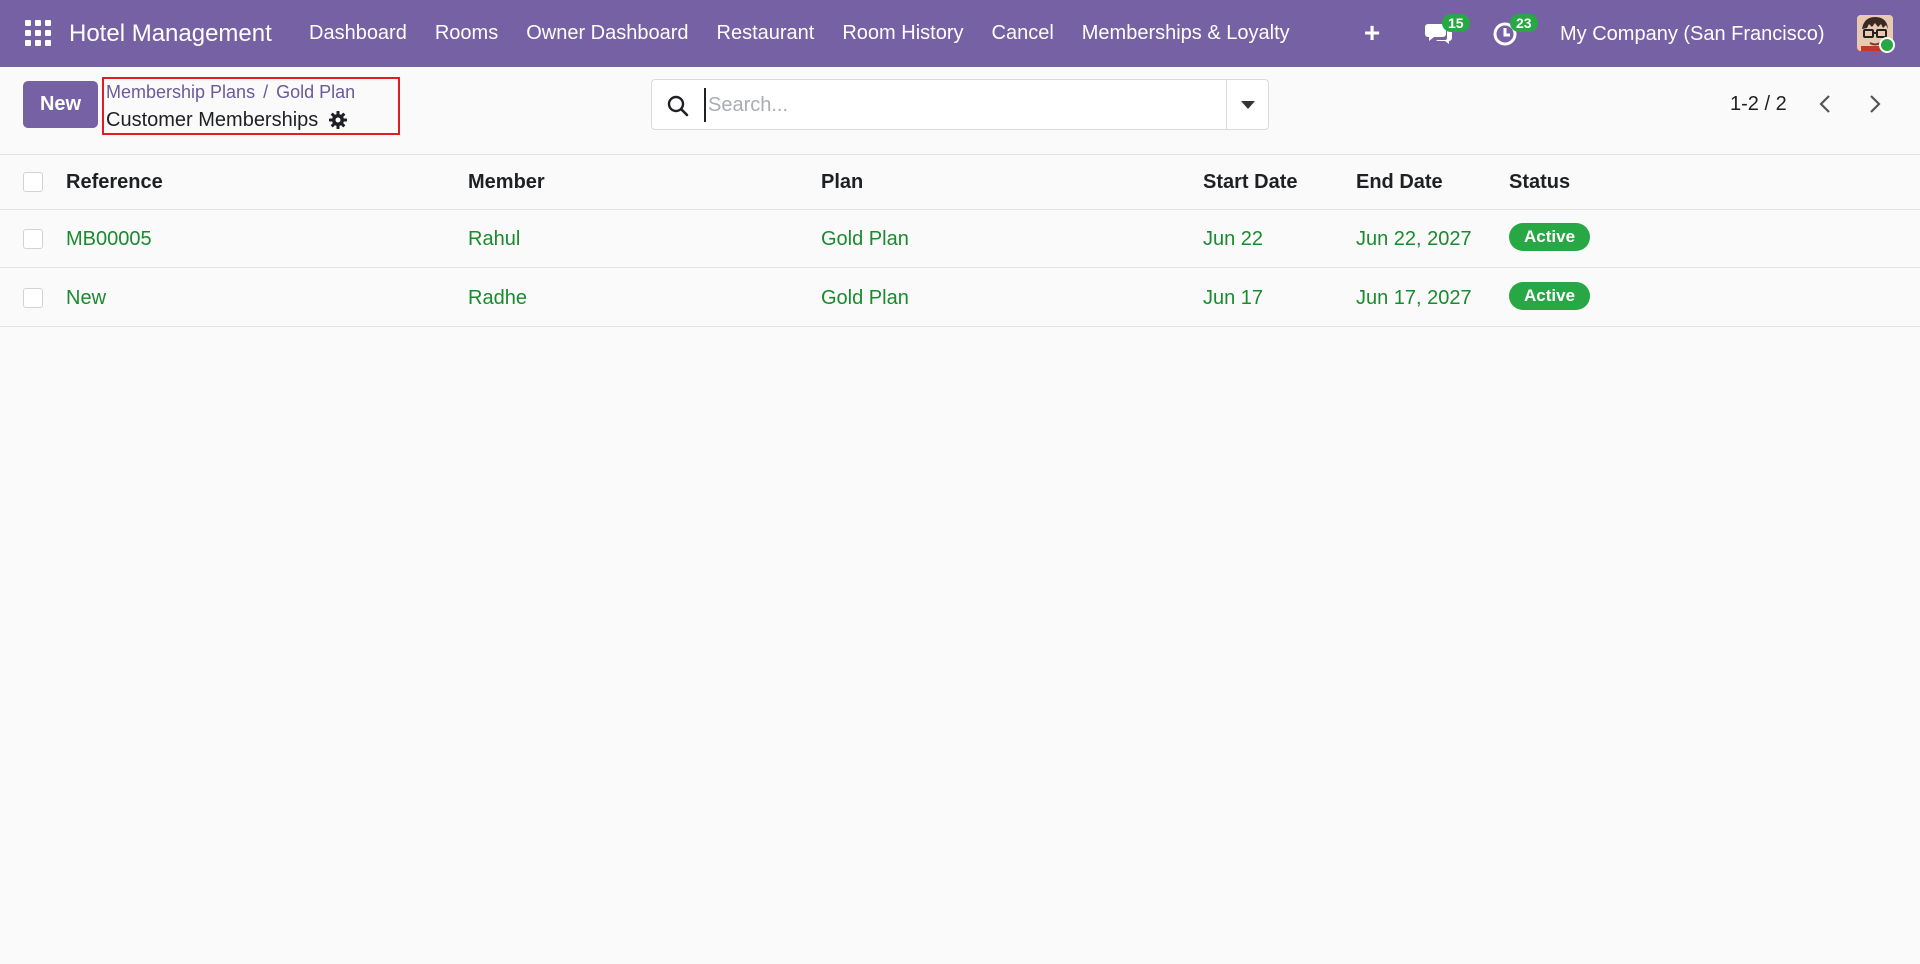 Image resolution: width=1920 pixels, height=964 pixels. What do you see at coordinates (954, 105) in the screenshot?
I see `search-input` at bounding box center [954, 105].